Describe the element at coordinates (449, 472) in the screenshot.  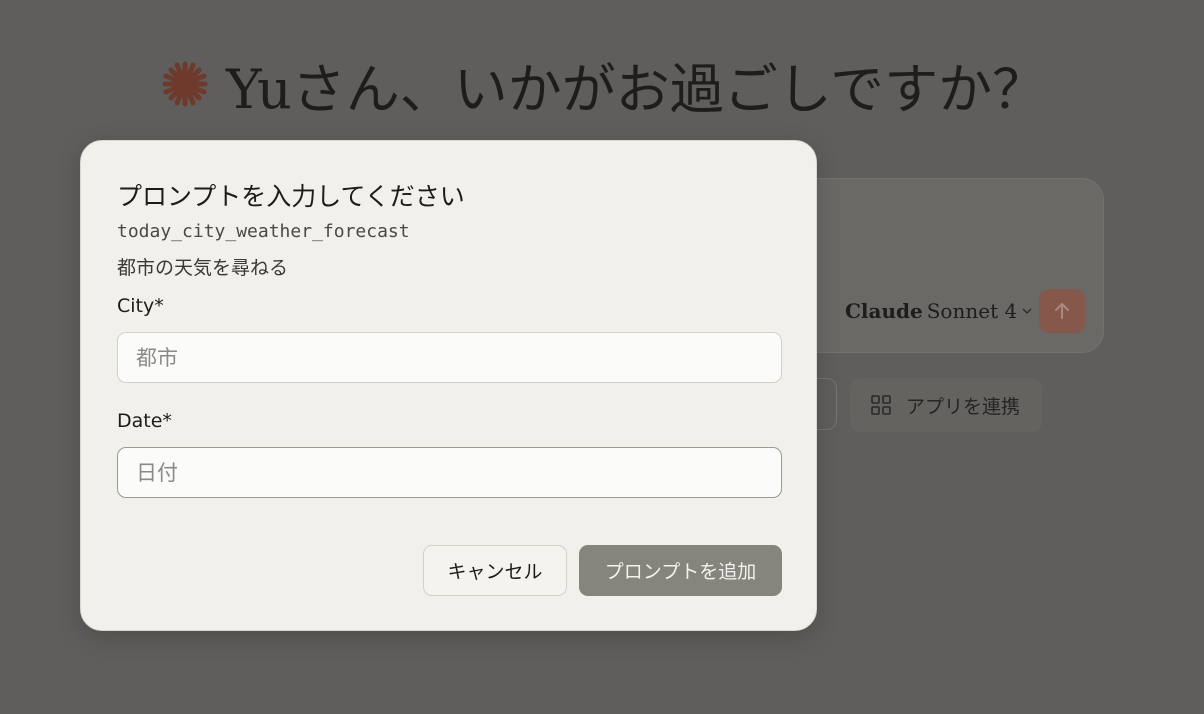
I see `date-input` at that location.